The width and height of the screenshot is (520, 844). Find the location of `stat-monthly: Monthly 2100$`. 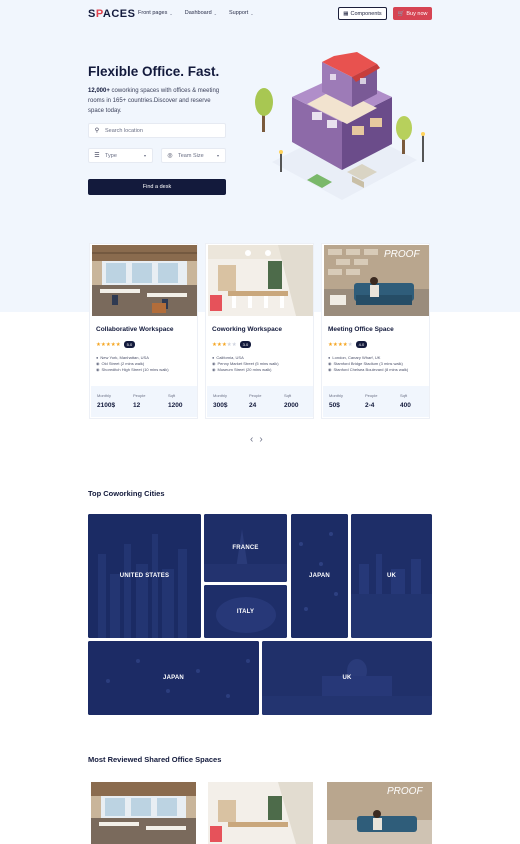

stat-monthly: Monthly 2100$ is located at coordinates (106, 401).